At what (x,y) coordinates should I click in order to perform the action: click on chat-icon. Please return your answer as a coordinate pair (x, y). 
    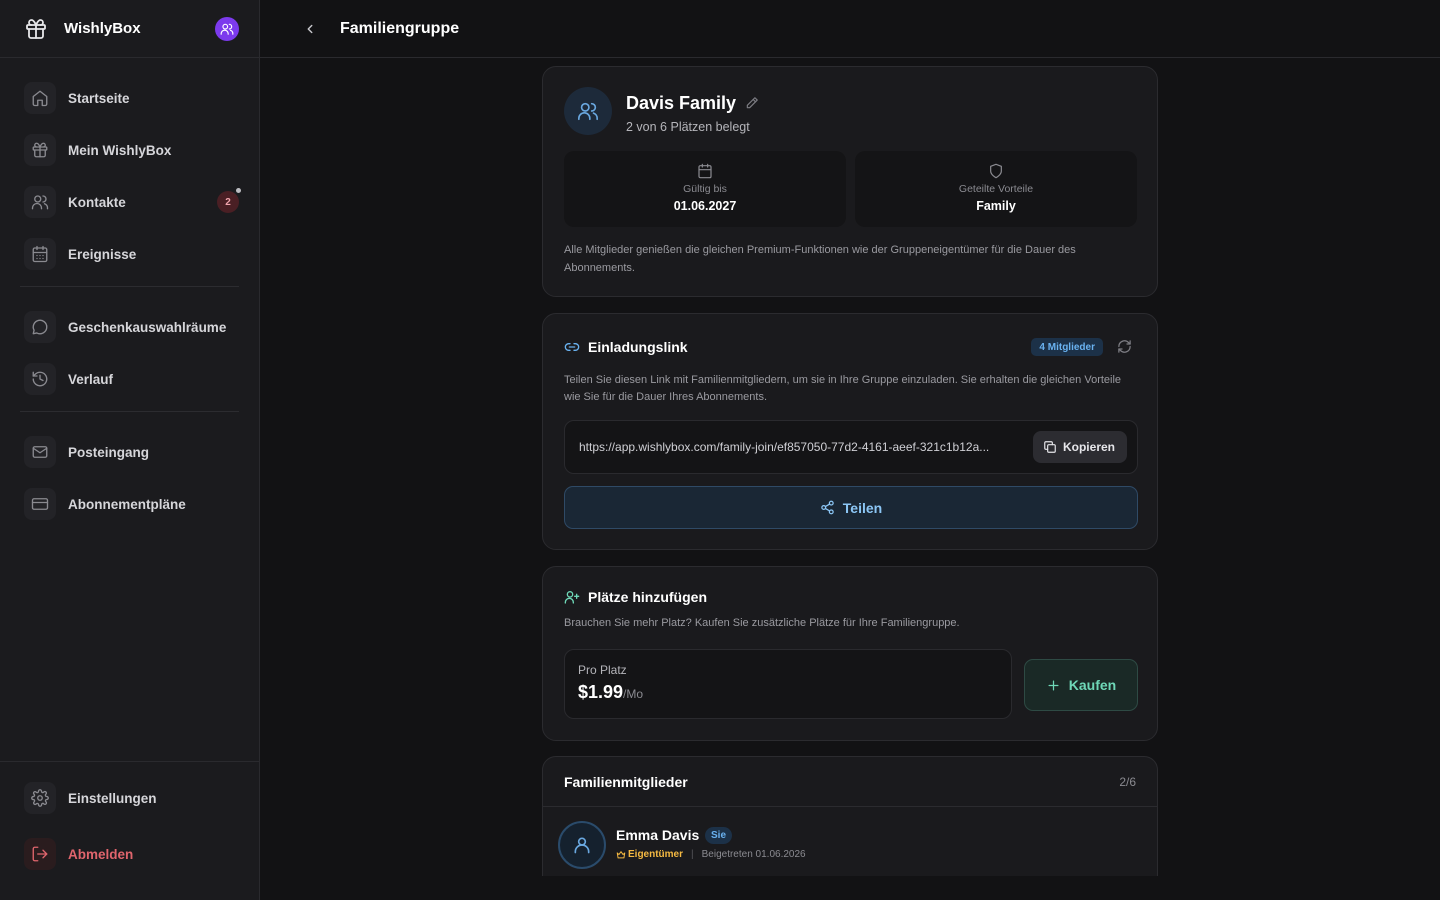
    Looking at the image, I should click on (40, 327).